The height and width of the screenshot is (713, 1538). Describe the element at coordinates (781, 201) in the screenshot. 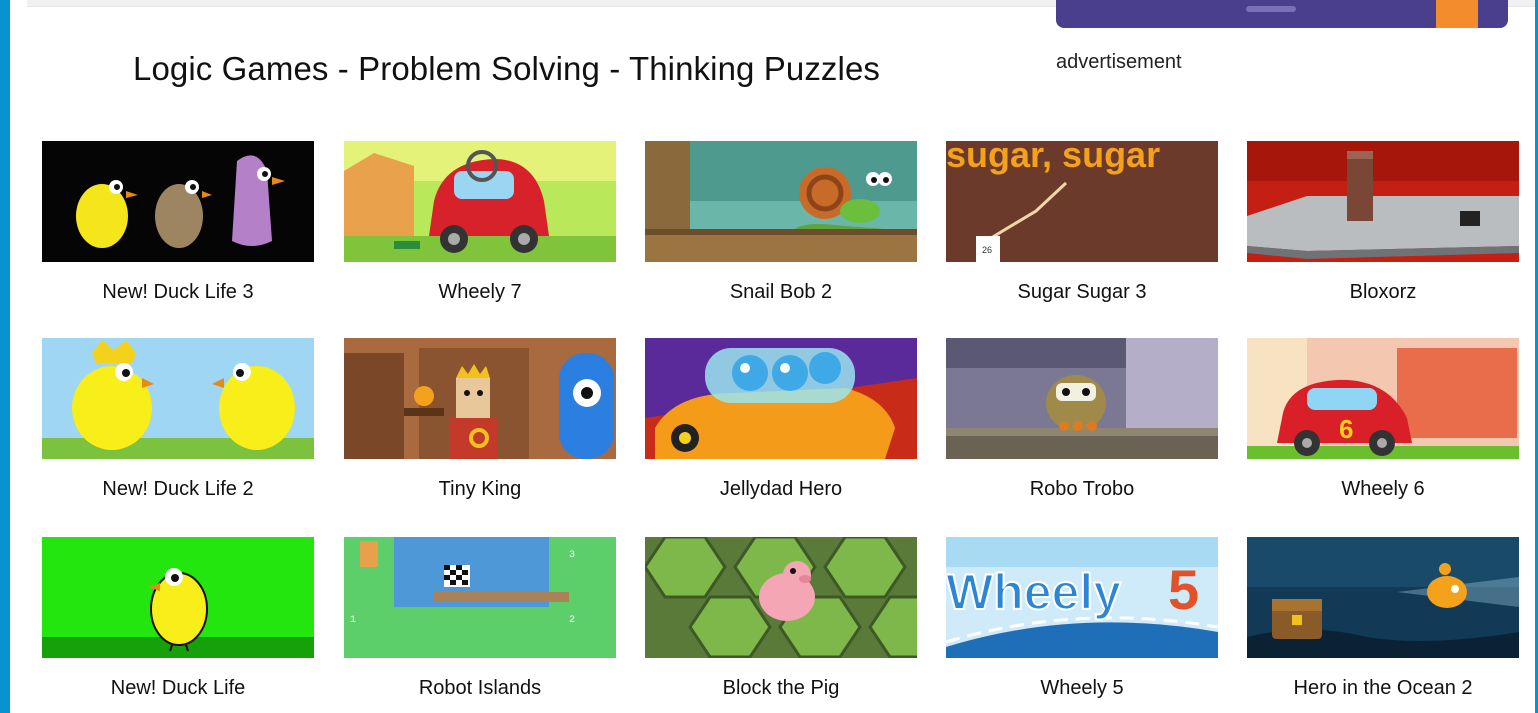

I see `snail-bob-2-thumbnail` at that location.